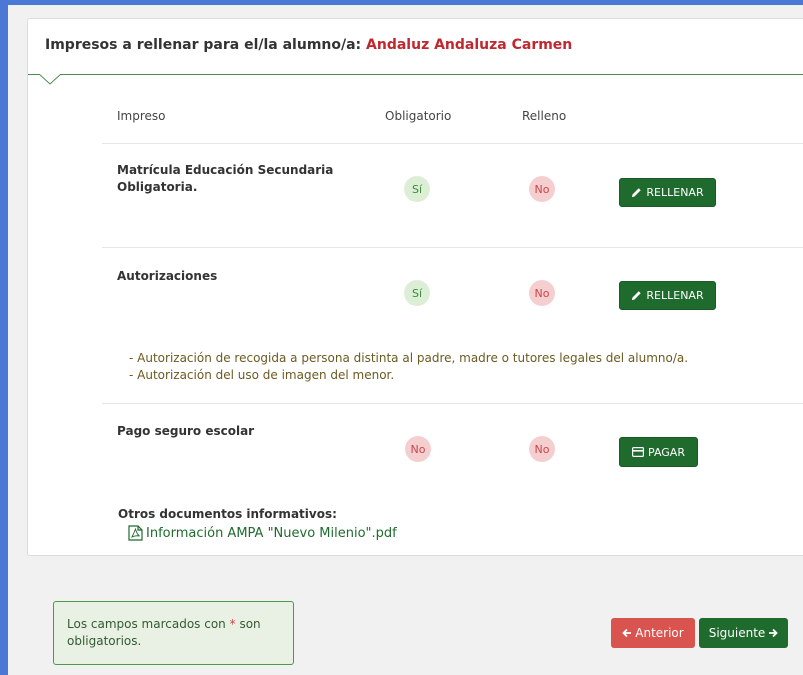 The height and width of the screenshot is (675, 803). Describe the element at coordinates (227, 514) in the screenshot. I see `otros-documentos-title: Otros documentos informativos:` at that location.